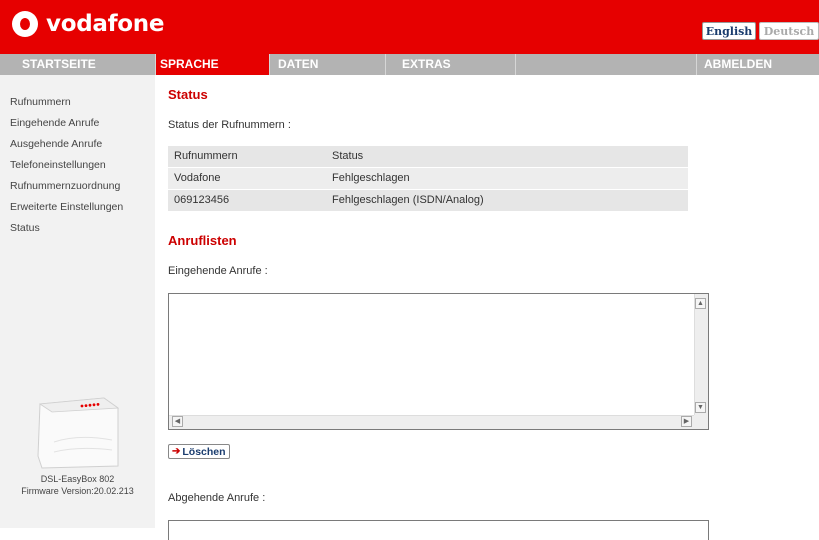  What do you see at coordinates (65, 186) in the screenshot?
I see `sidebar-item-rufnummernzuordnung: Rufnummernzuordnung` at bounding box center [65, 186].